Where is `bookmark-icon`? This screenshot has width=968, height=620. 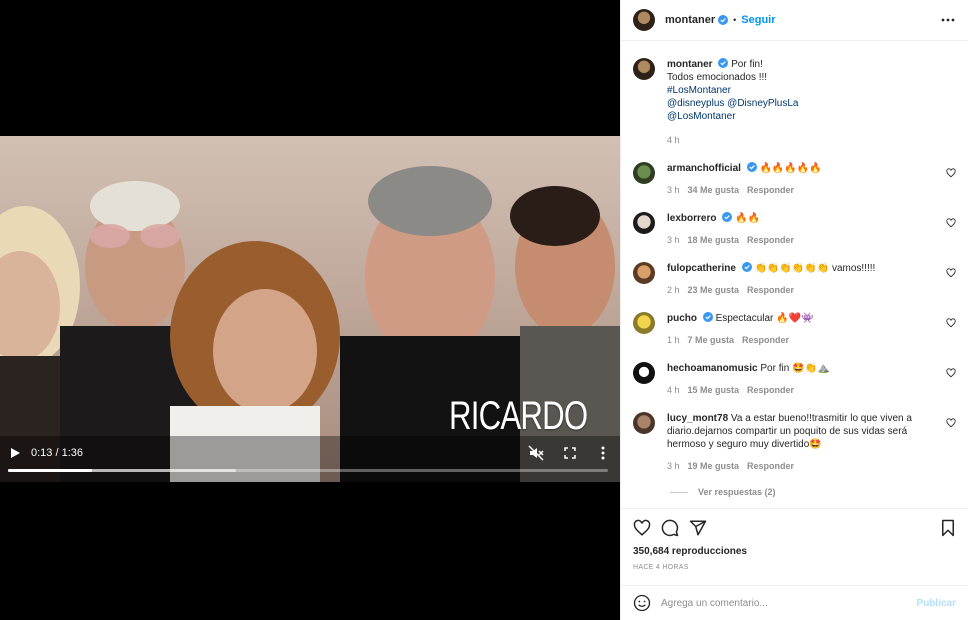
bookmark-icon is located at coordinates (948, 528).